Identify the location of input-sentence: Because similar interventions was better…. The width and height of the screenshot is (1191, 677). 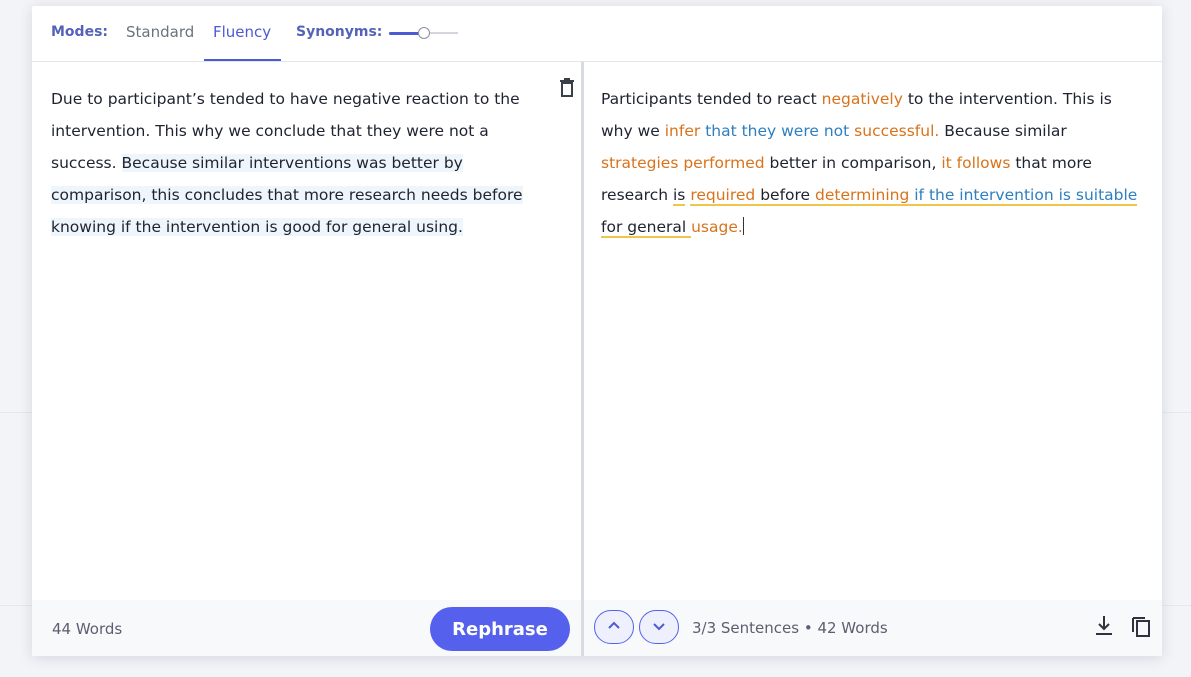
(287, 195).